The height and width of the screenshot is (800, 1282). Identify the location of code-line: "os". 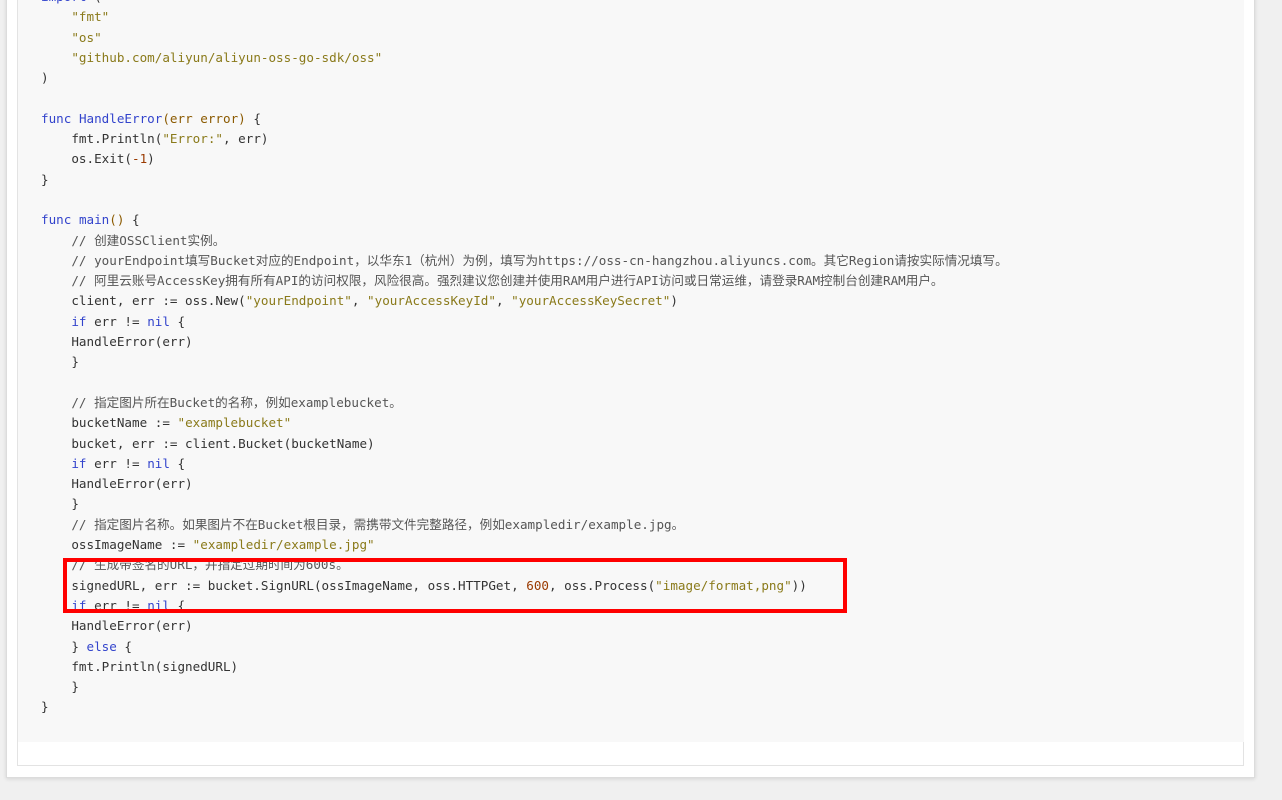
(524, 38).